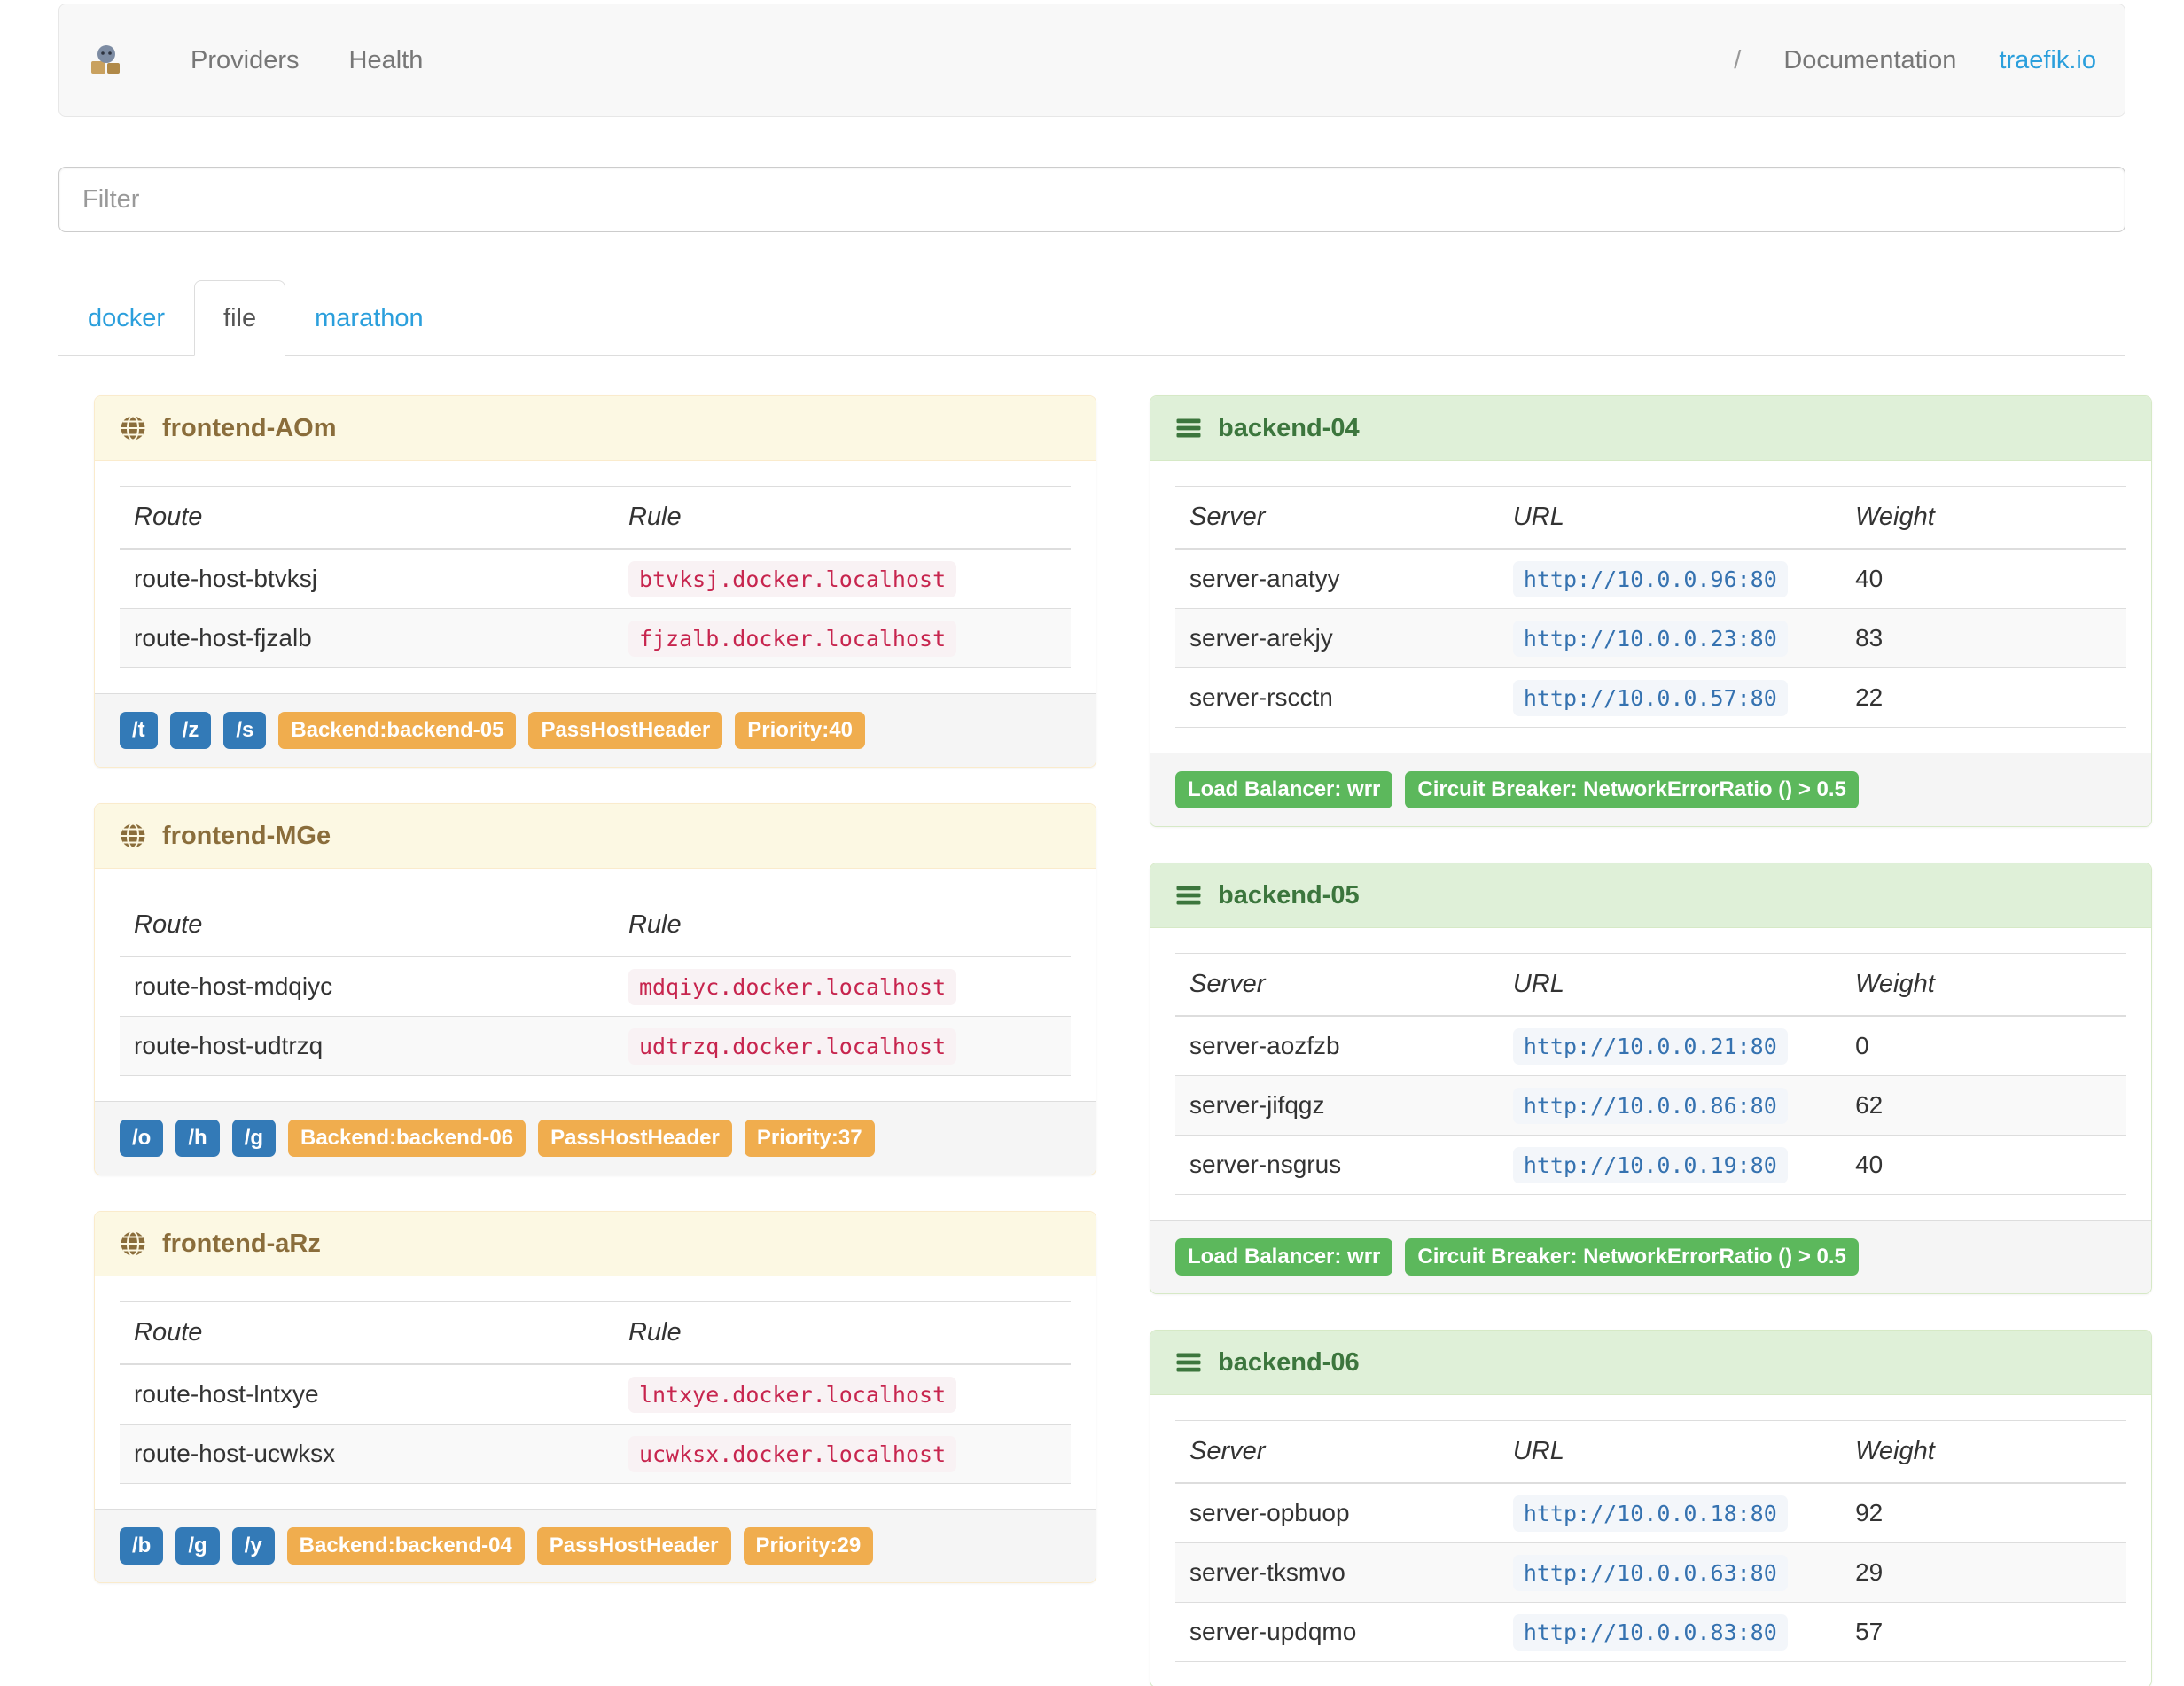 The height and width of the screenshot is (1686, 2184). Describe the element at coordinates (1650, 1165) in the screenshot. I see `server-row: server-nsgrus http://10.0.0.19:80 40` at that location.